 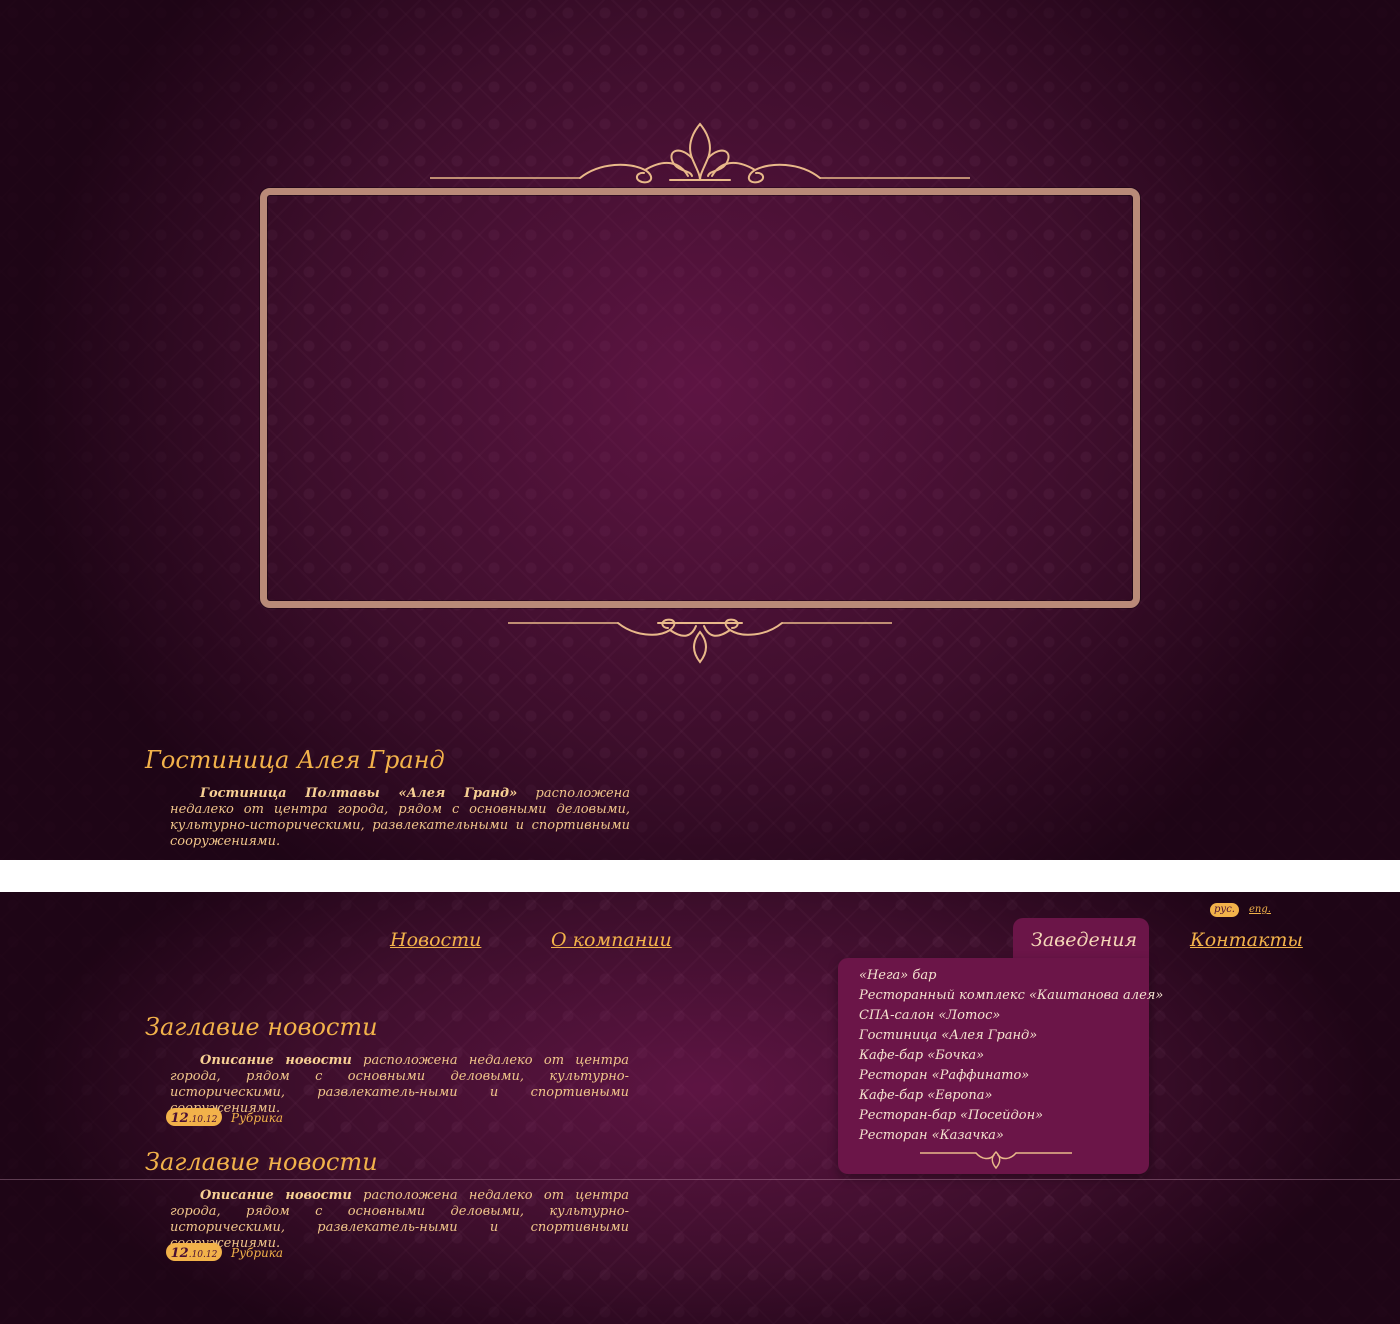 What do you see at coordinates (700, 1179) in the screenshot?
I see `divider` at bounding box center [700, 1179].